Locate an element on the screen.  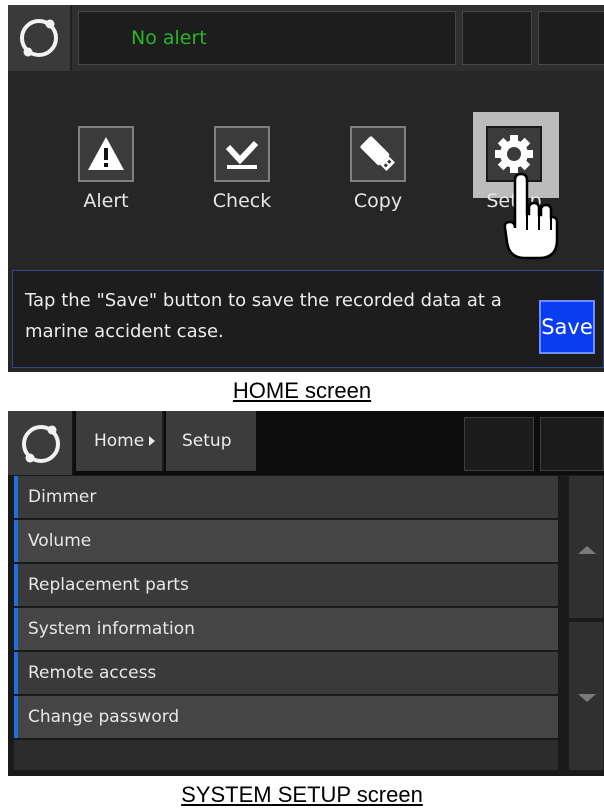
arrow-down-icon is located at coordinates (587, 698).